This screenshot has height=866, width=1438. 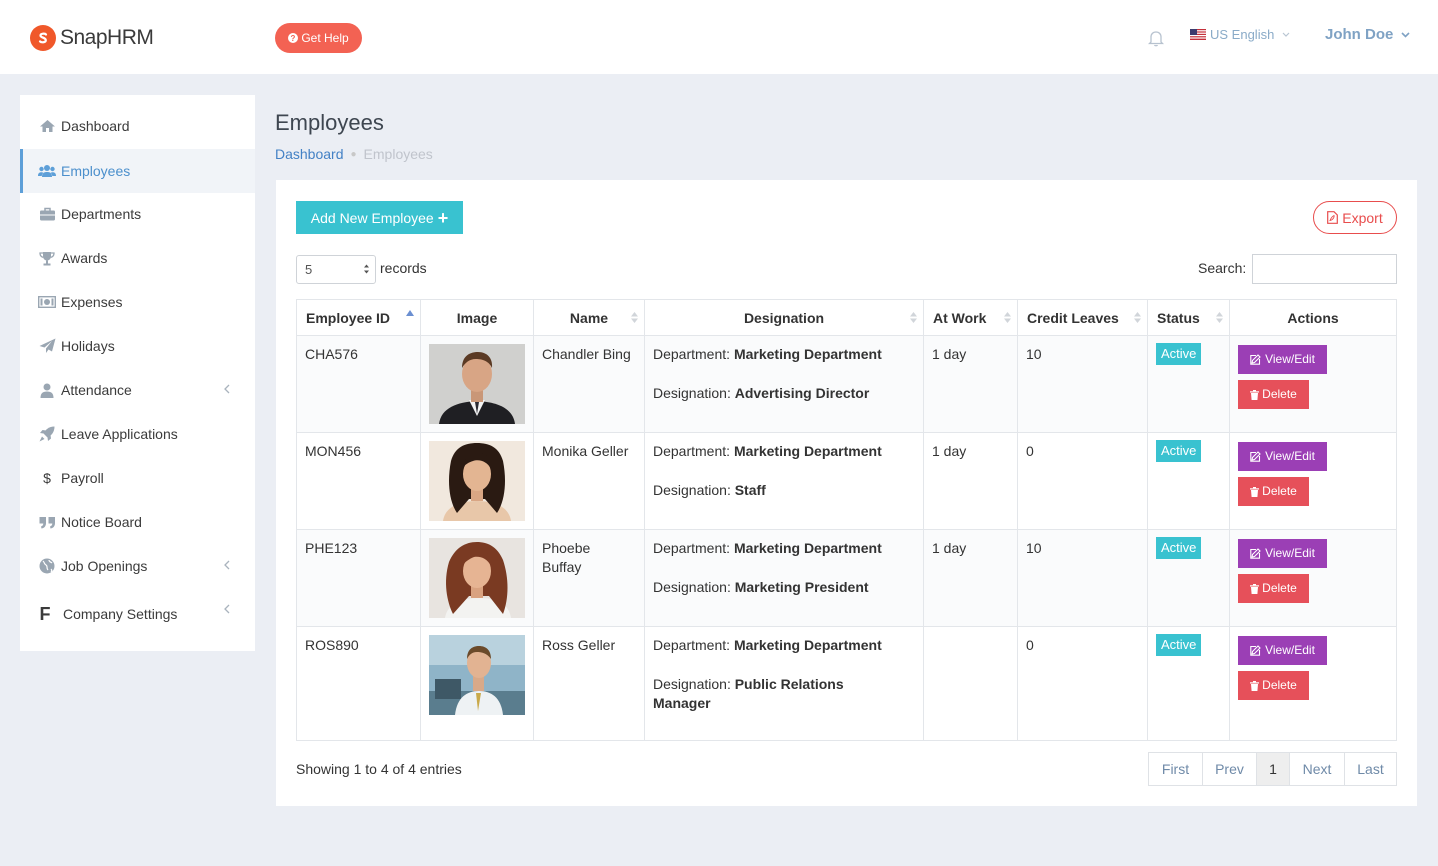 I want to click on search-input, so click(x=1324, y=269).